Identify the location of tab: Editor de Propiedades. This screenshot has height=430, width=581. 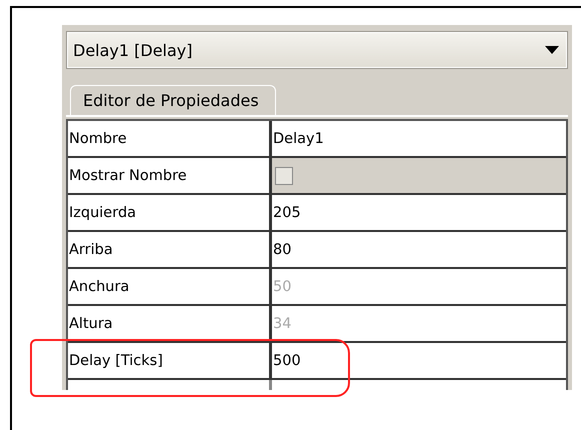
(173, 100).